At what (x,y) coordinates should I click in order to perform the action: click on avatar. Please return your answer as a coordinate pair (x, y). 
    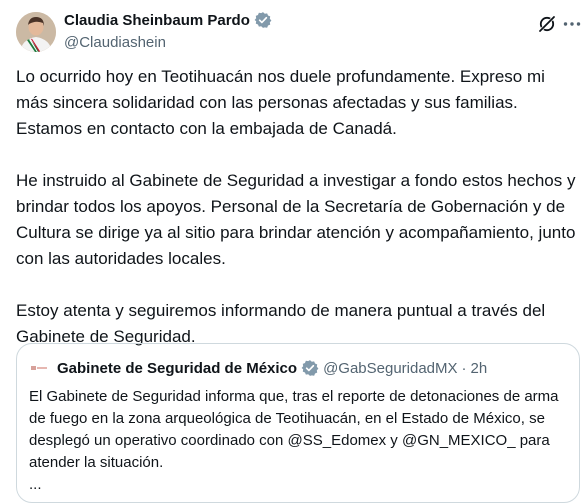
    Looking at the image, I should click on (36, 32).